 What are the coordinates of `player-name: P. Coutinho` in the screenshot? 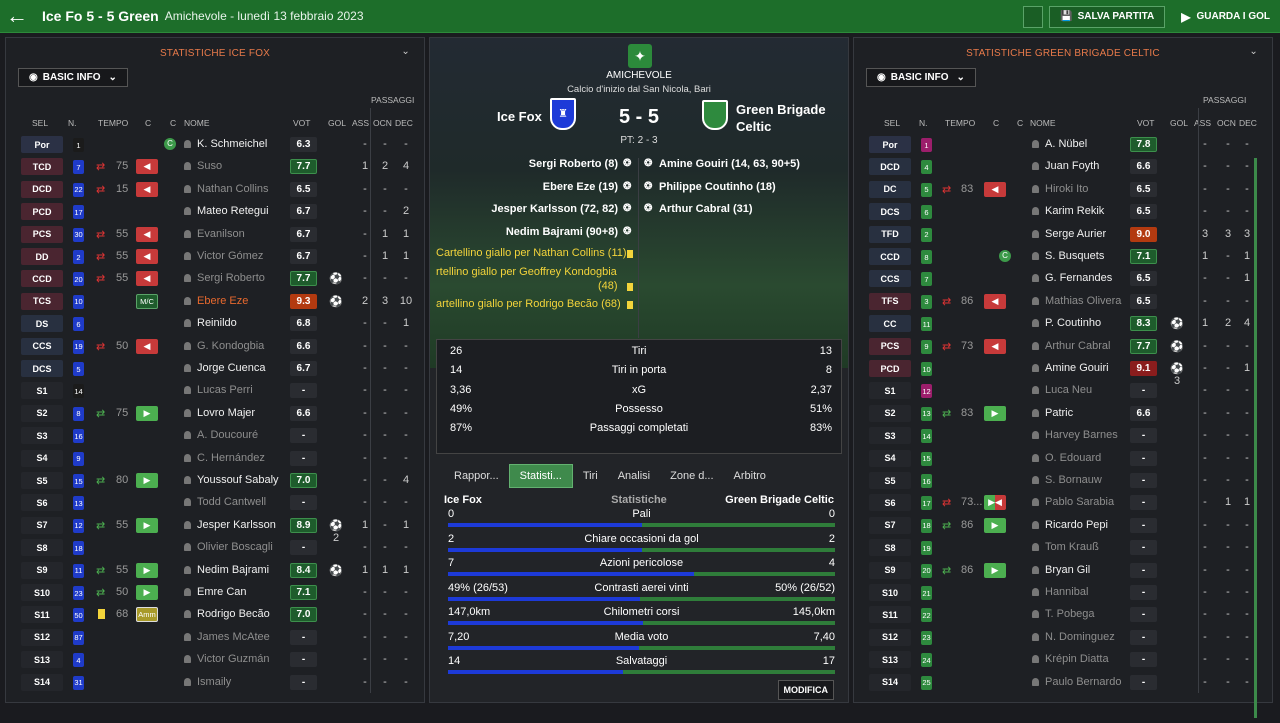 It's located at (1066, 323).